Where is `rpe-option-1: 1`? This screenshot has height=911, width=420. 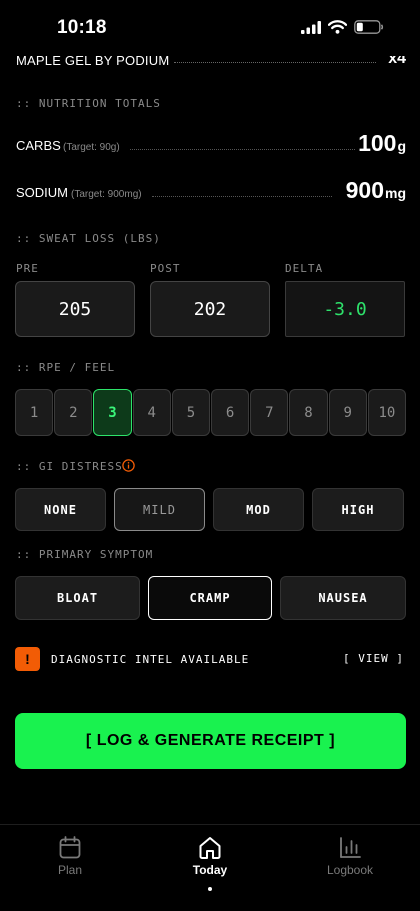 rpe-option-1: 1 is located at coordinates (34, 412).